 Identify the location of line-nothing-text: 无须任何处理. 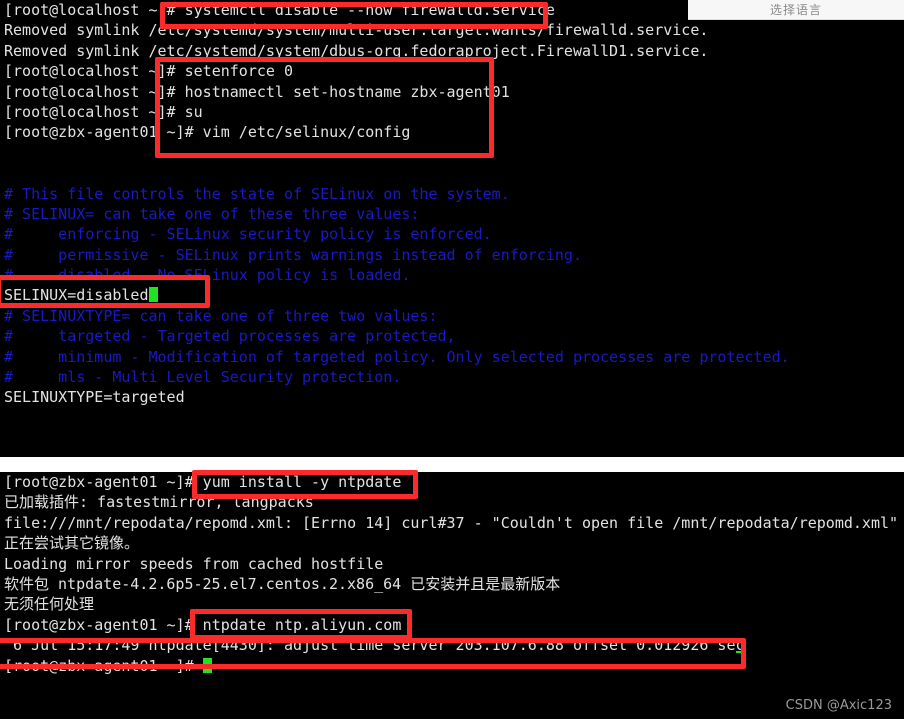
(49, 604).